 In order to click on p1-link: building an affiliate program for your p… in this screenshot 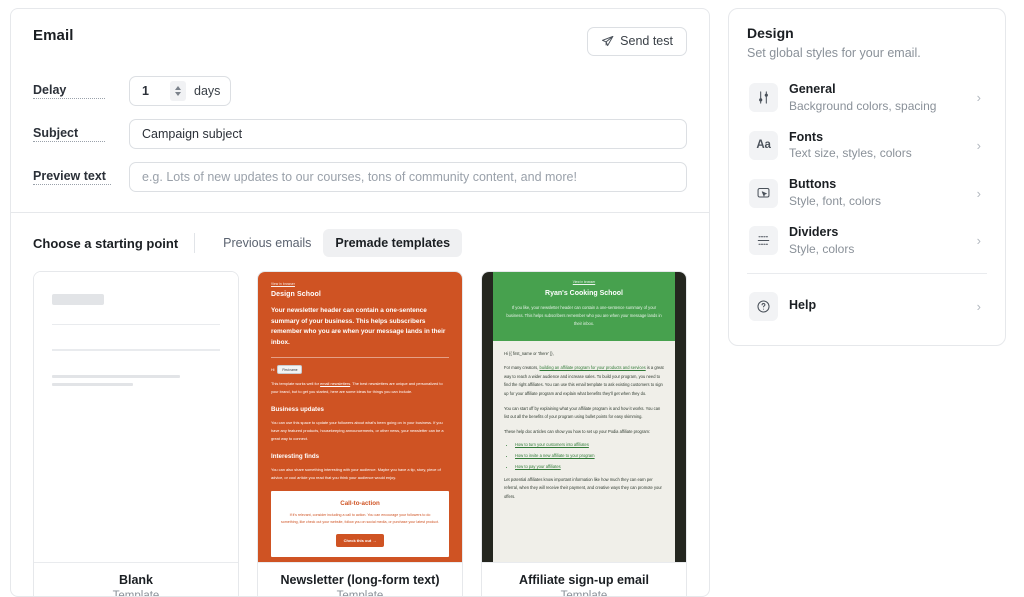, I will do `click(592, 368)`.